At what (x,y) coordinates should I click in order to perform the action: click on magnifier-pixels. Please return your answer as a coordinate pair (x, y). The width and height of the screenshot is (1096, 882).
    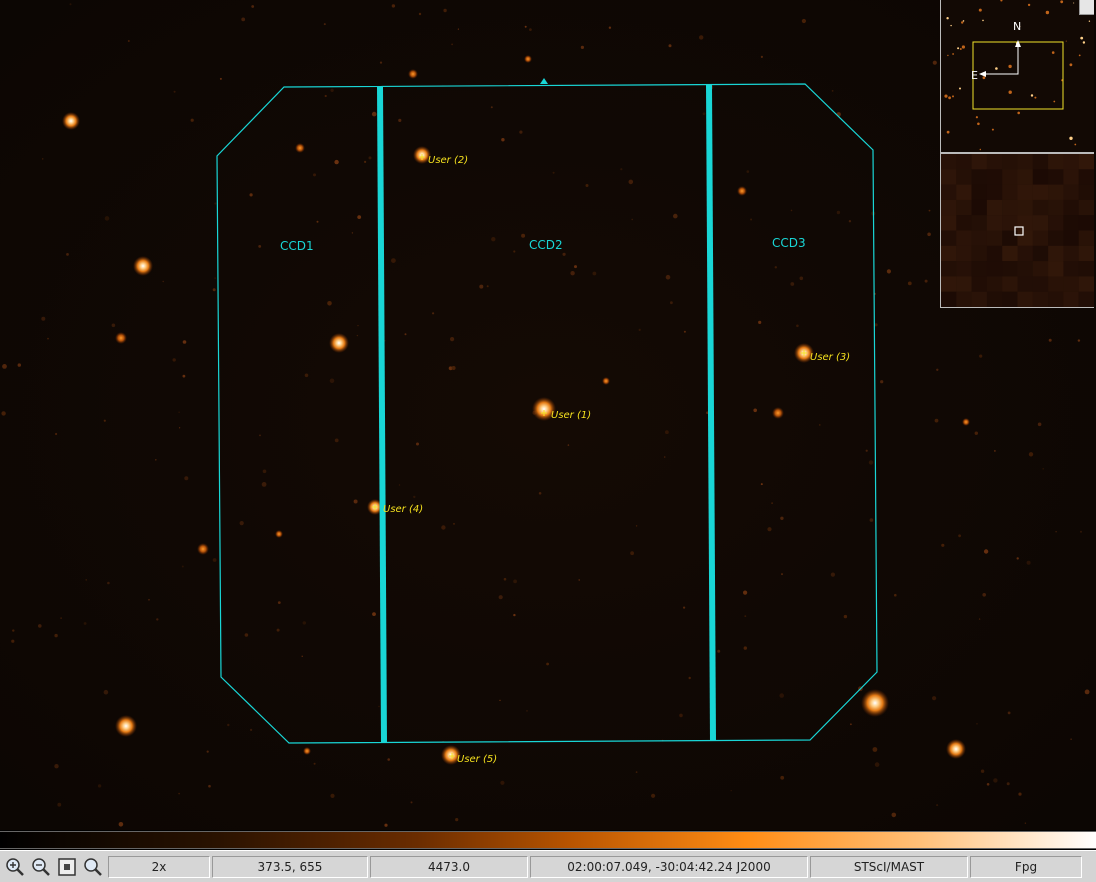
    Looking at the image, I should click on (1017, 230).